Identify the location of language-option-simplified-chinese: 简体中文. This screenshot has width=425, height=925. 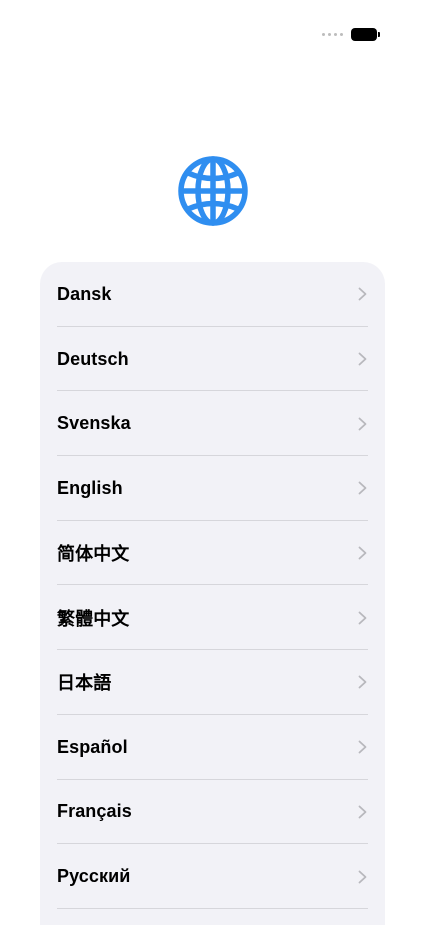
(212, 553).